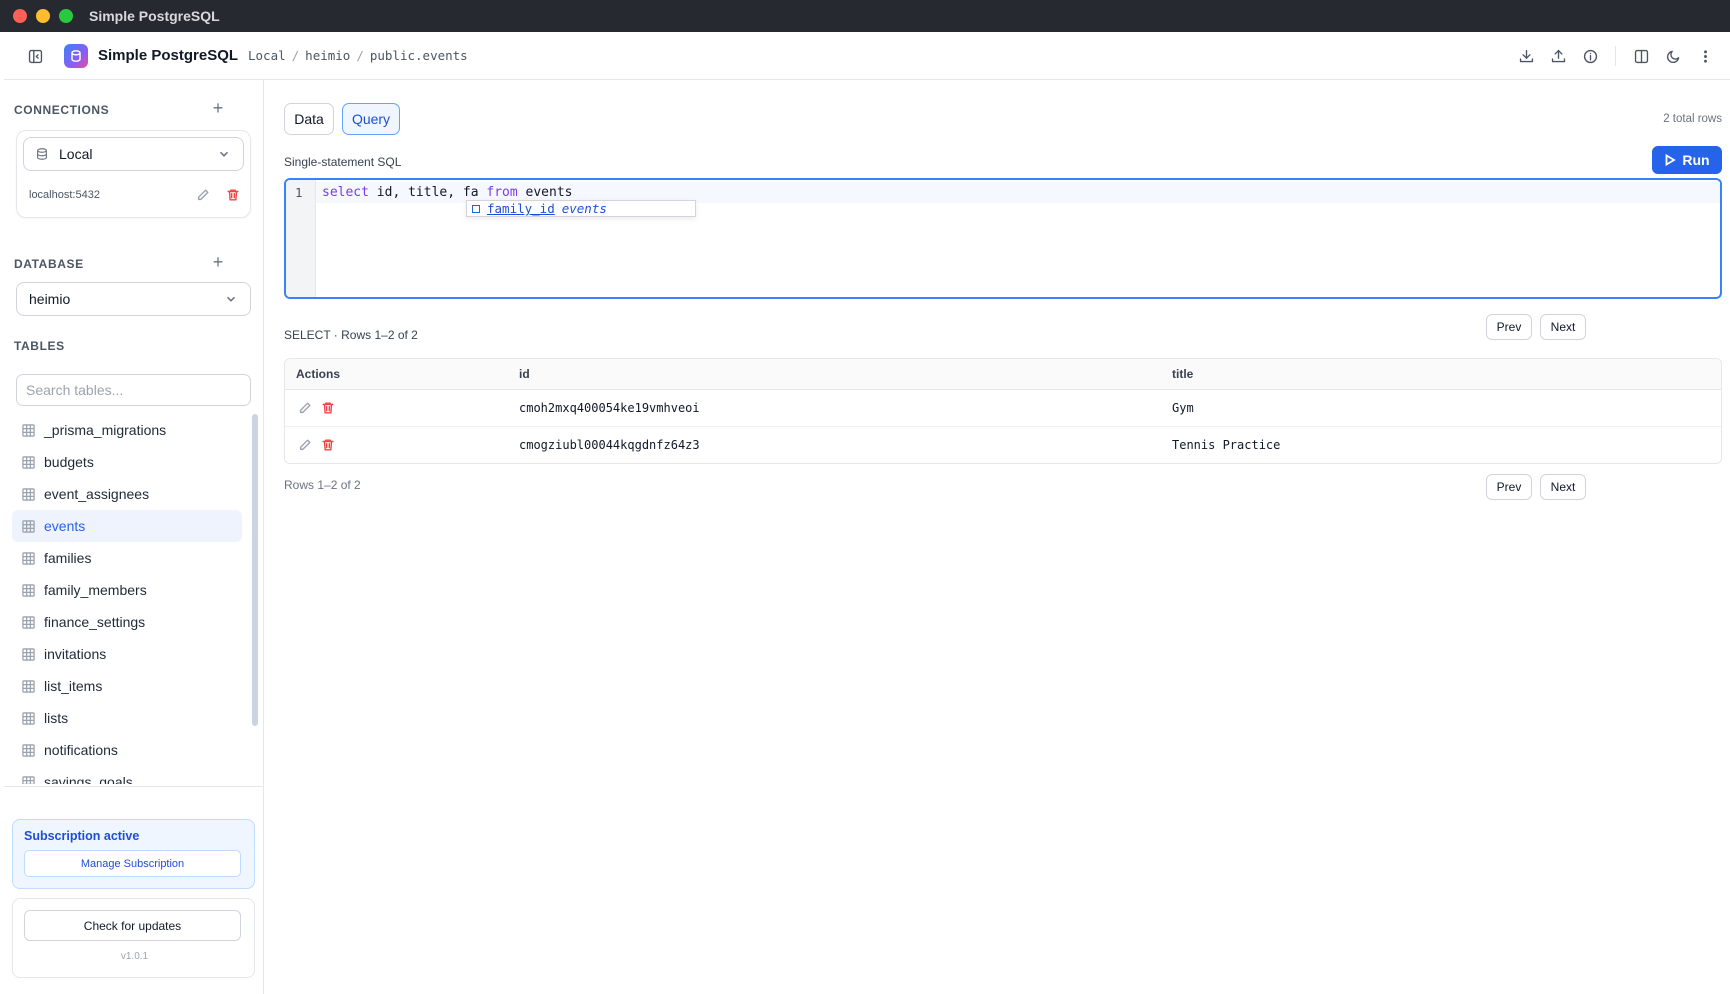  I want to click on table-item-label: family_members, so click(95, 590).